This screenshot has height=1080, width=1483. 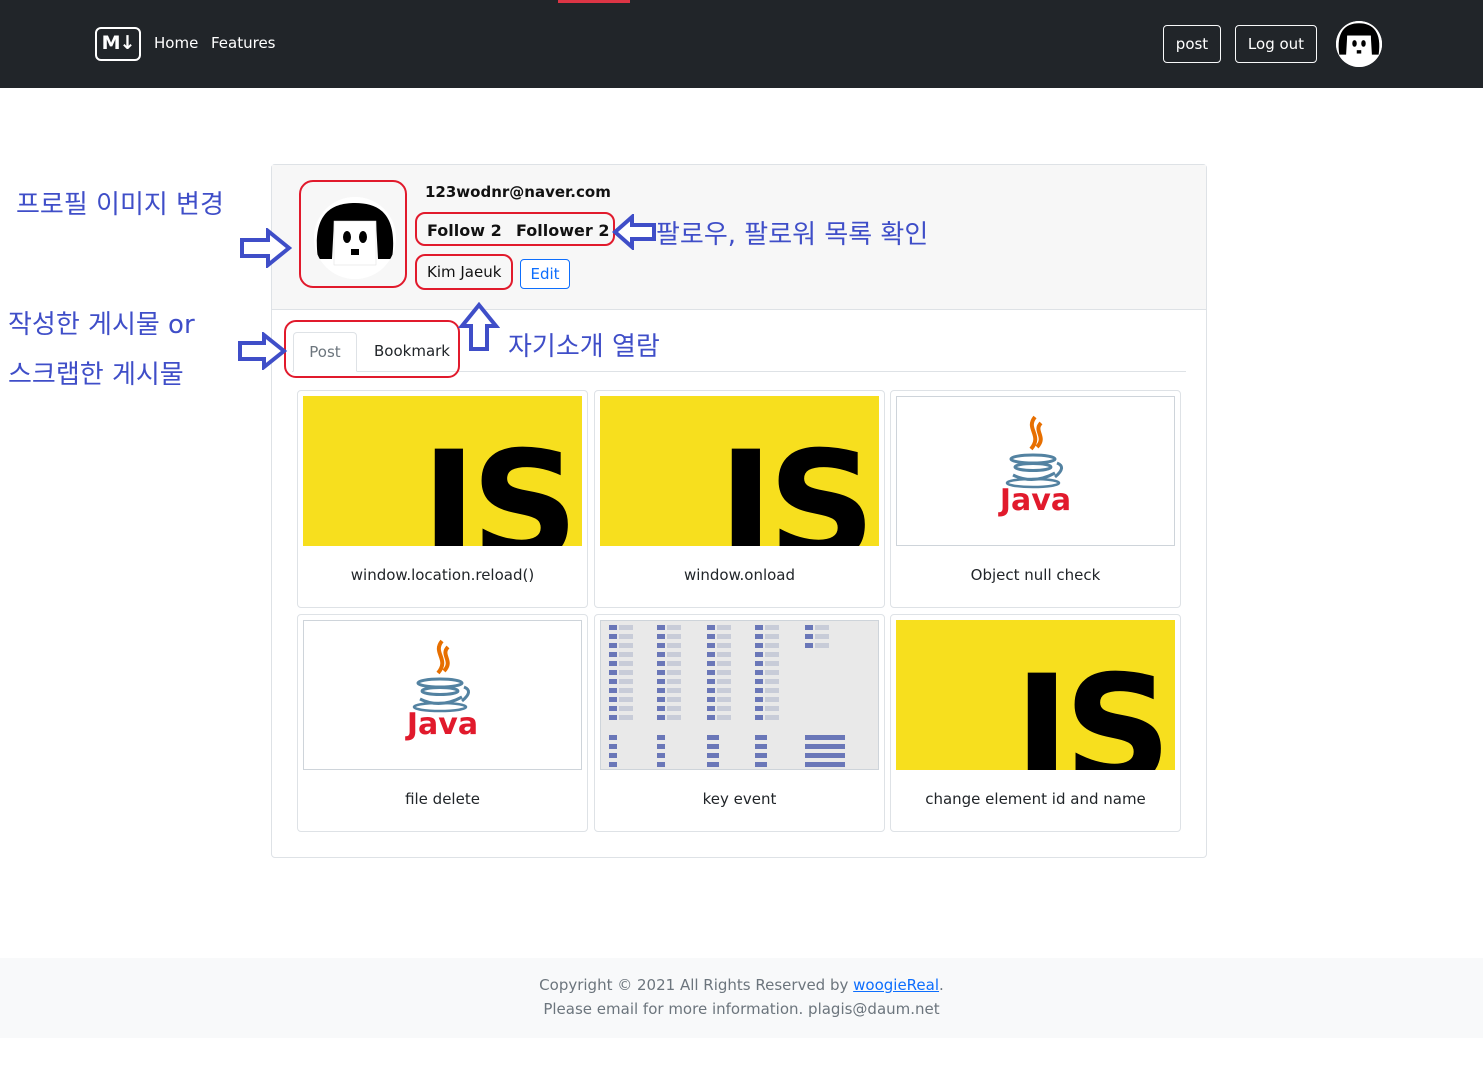 I want to click on annotation-follow-list: 팔로우, 팔로워 목록 확인, so click(x=792, y=235).